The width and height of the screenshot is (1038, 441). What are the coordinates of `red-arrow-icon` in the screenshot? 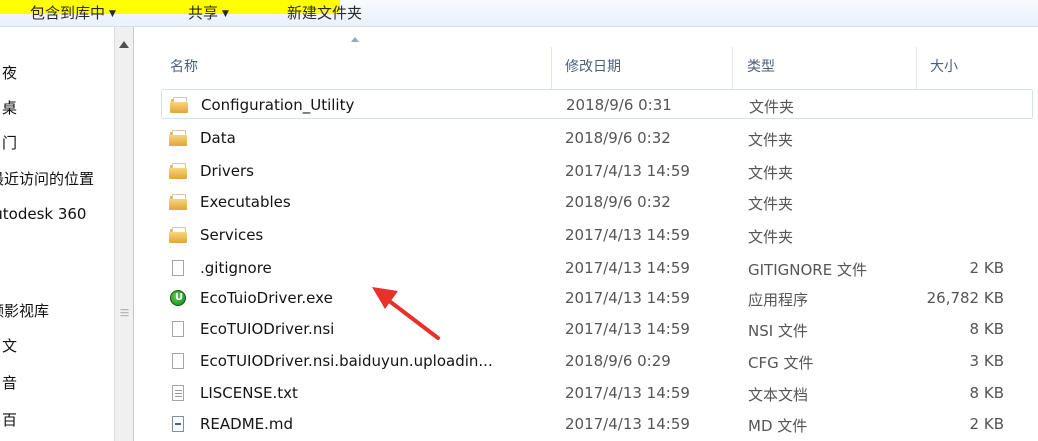 It's located at (406, 313).